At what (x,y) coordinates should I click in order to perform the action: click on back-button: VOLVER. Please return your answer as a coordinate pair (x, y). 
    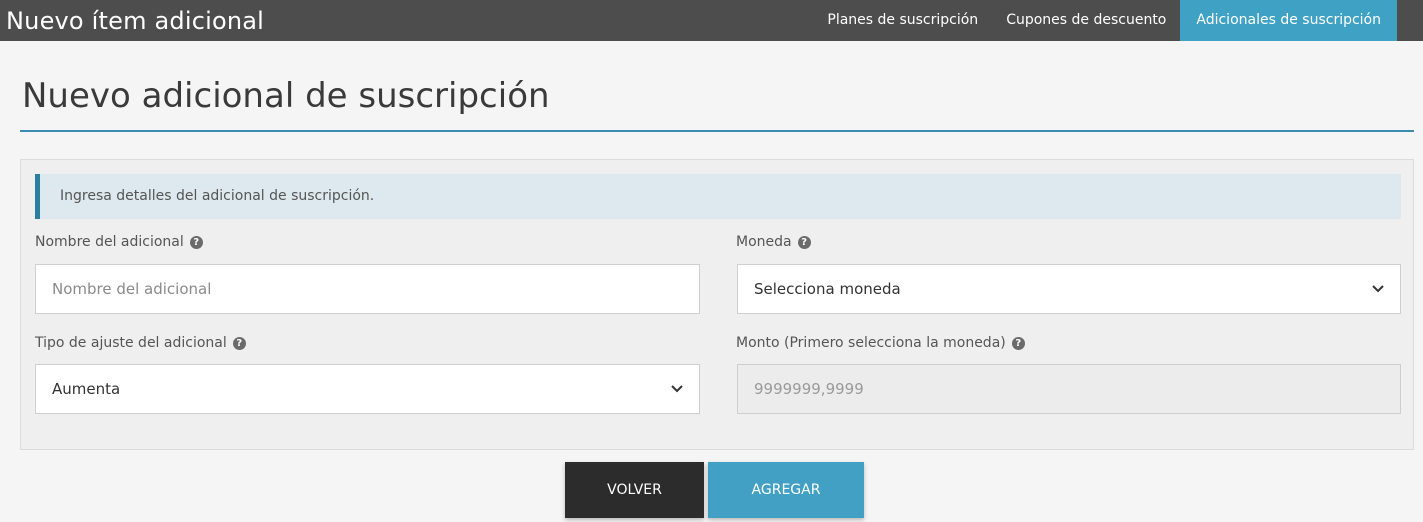
    Looking at the image, I should click on (634, 490).